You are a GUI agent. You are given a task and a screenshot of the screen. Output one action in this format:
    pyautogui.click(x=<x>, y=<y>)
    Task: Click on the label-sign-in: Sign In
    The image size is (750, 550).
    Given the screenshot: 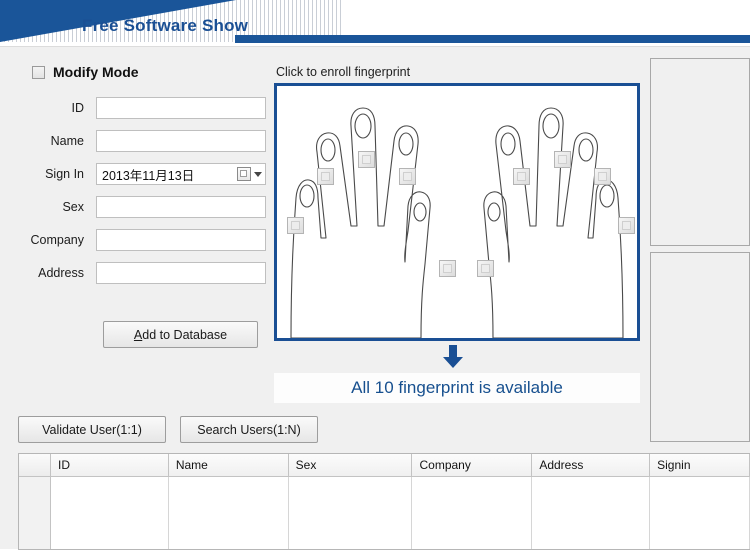 What is the action you would take?
    pyautogui.click(x=64, y=174)
    